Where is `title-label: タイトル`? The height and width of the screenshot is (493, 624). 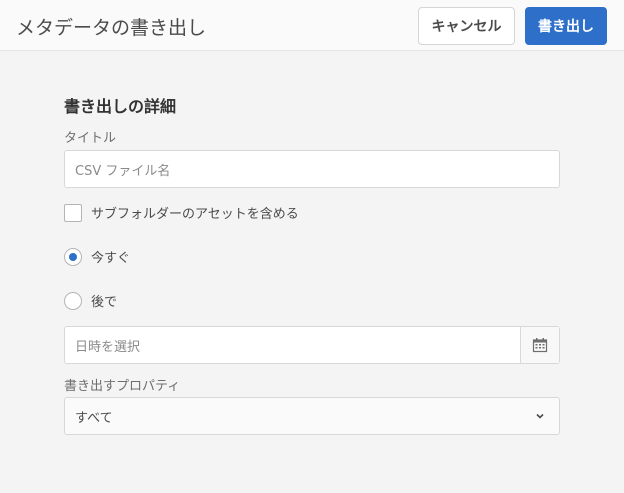 title-label: タイトル is located at coordinates (90, 138).